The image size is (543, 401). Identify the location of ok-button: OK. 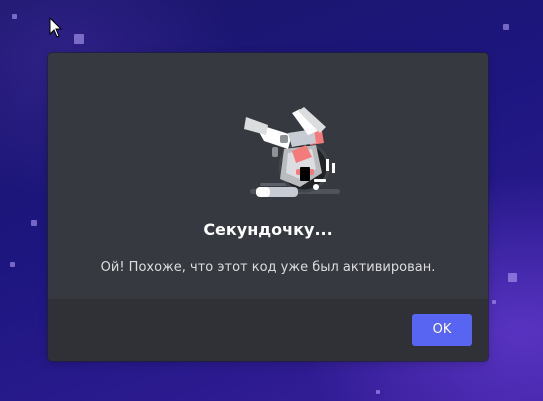
(442, 330).